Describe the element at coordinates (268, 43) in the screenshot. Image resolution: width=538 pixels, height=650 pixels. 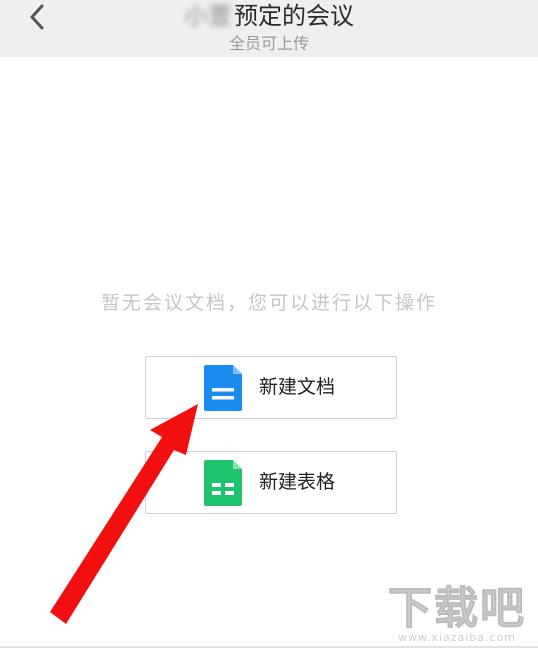
I see `page-subtitle: 全员可上传` at that location.